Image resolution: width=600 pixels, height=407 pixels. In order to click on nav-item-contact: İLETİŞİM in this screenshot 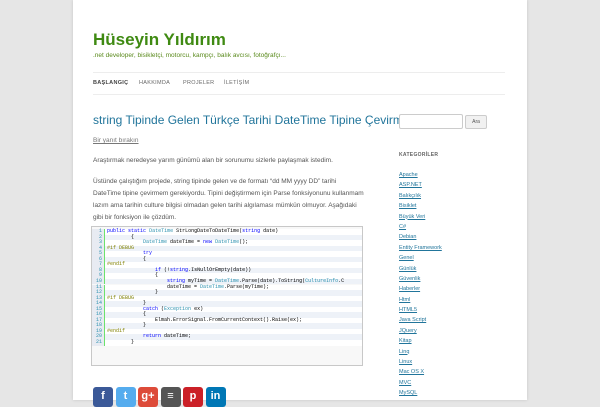, I will do `click(236, 83)`.